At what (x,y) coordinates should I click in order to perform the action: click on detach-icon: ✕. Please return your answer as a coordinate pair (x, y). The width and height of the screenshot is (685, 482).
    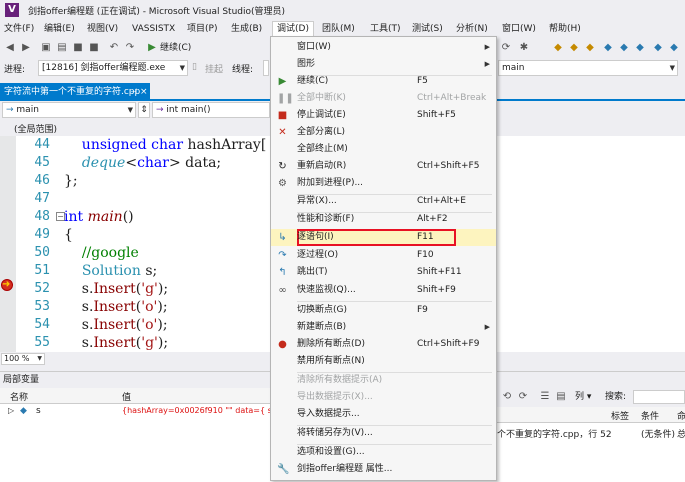
    Looking at the image, I should click on (282, 132).